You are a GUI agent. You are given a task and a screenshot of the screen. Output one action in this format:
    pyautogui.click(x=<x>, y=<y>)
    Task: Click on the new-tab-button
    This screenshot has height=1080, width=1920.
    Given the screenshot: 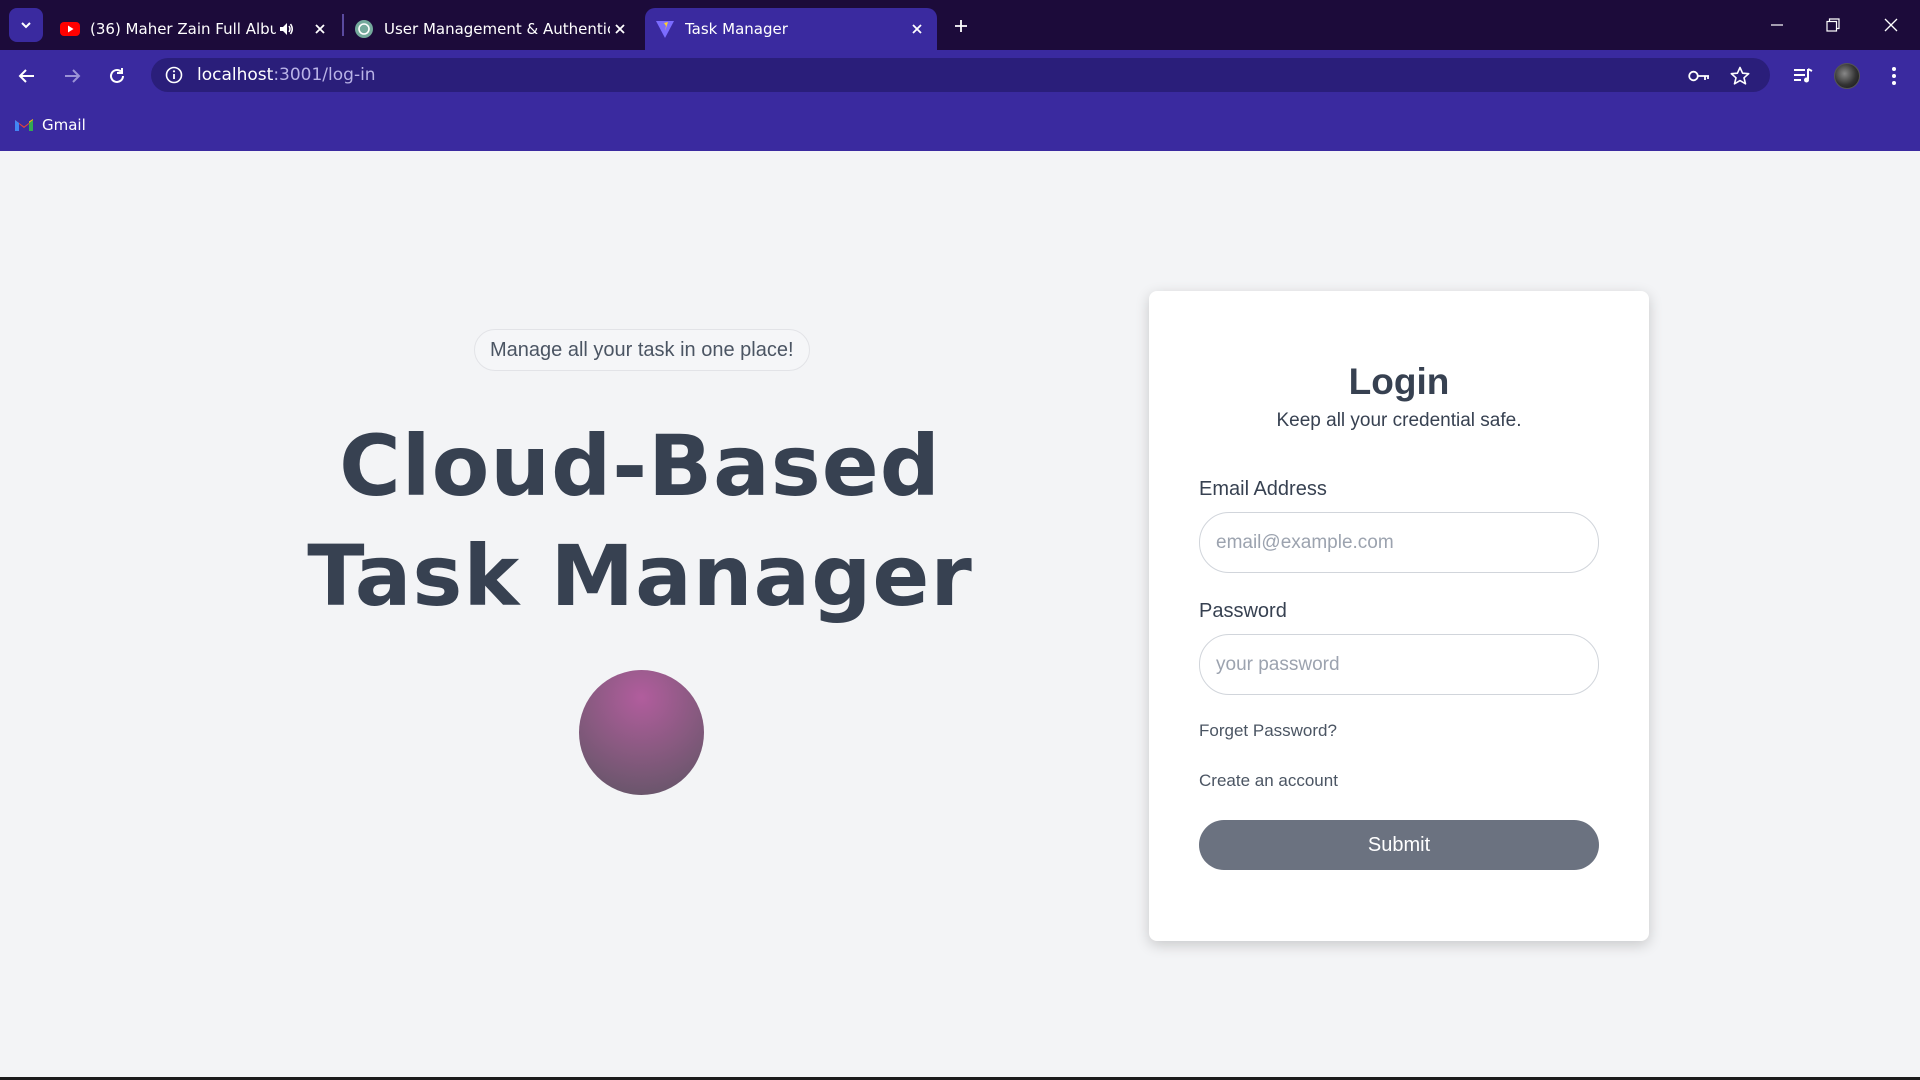 What is the action you would take?
    pyautogui.click(x=961, y=26)
    